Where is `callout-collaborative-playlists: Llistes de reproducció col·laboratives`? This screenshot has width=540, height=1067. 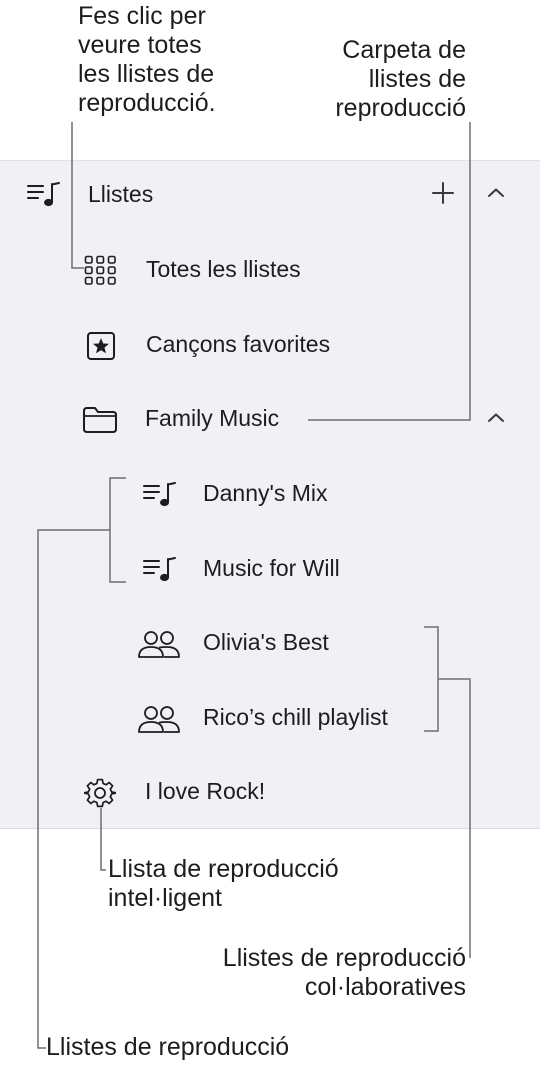 callout-collaborative-playlists: Llistes de reproducció col·laboratives is located at coordinates (344, 972).